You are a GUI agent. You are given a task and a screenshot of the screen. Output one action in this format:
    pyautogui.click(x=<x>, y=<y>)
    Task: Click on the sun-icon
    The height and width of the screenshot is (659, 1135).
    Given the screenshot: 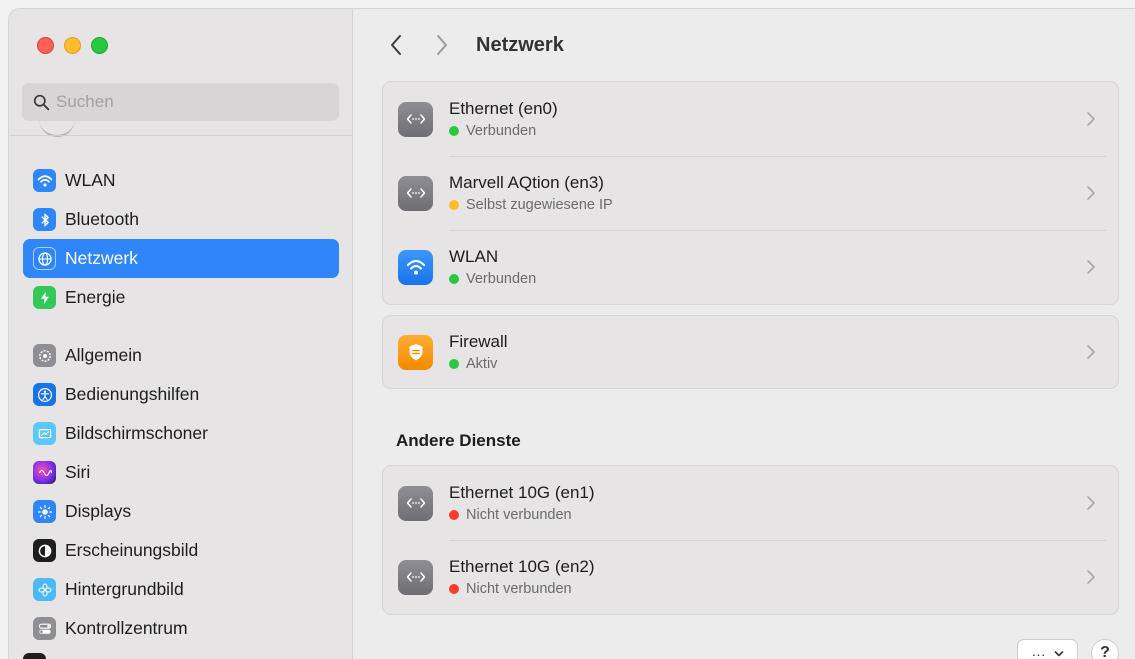 What is the action you would take?
    pyautogui.click(x=44, y=511)
    